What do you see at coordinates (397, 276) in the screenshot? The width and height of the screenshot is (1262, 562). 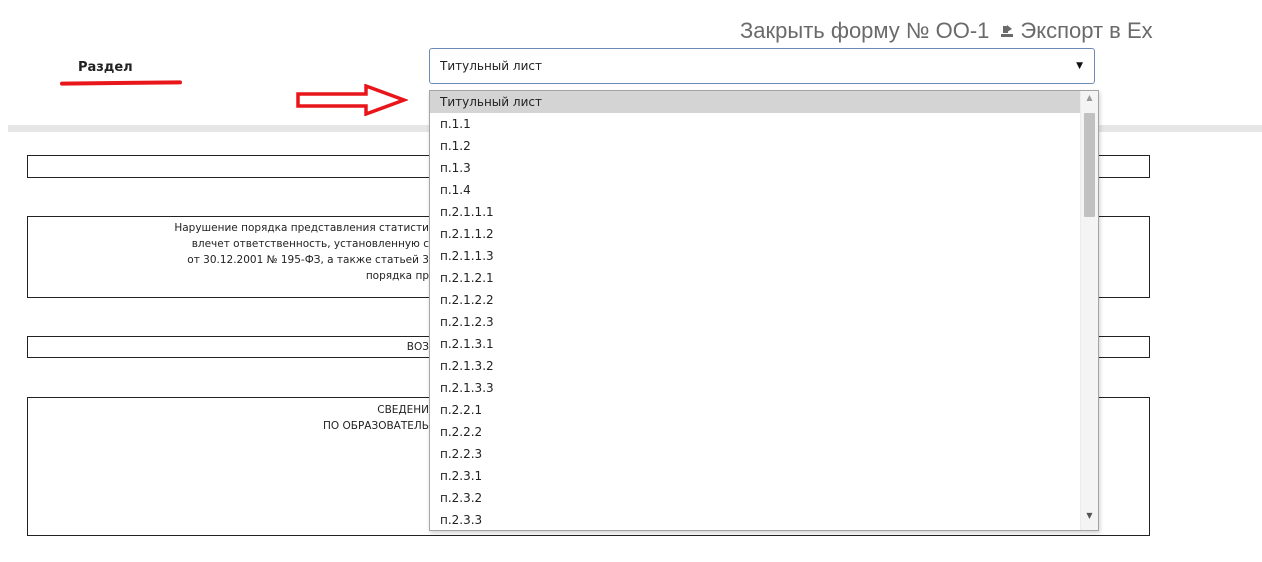 I see `notice-line-4: порядка пр` at bounding box center [397, 276].